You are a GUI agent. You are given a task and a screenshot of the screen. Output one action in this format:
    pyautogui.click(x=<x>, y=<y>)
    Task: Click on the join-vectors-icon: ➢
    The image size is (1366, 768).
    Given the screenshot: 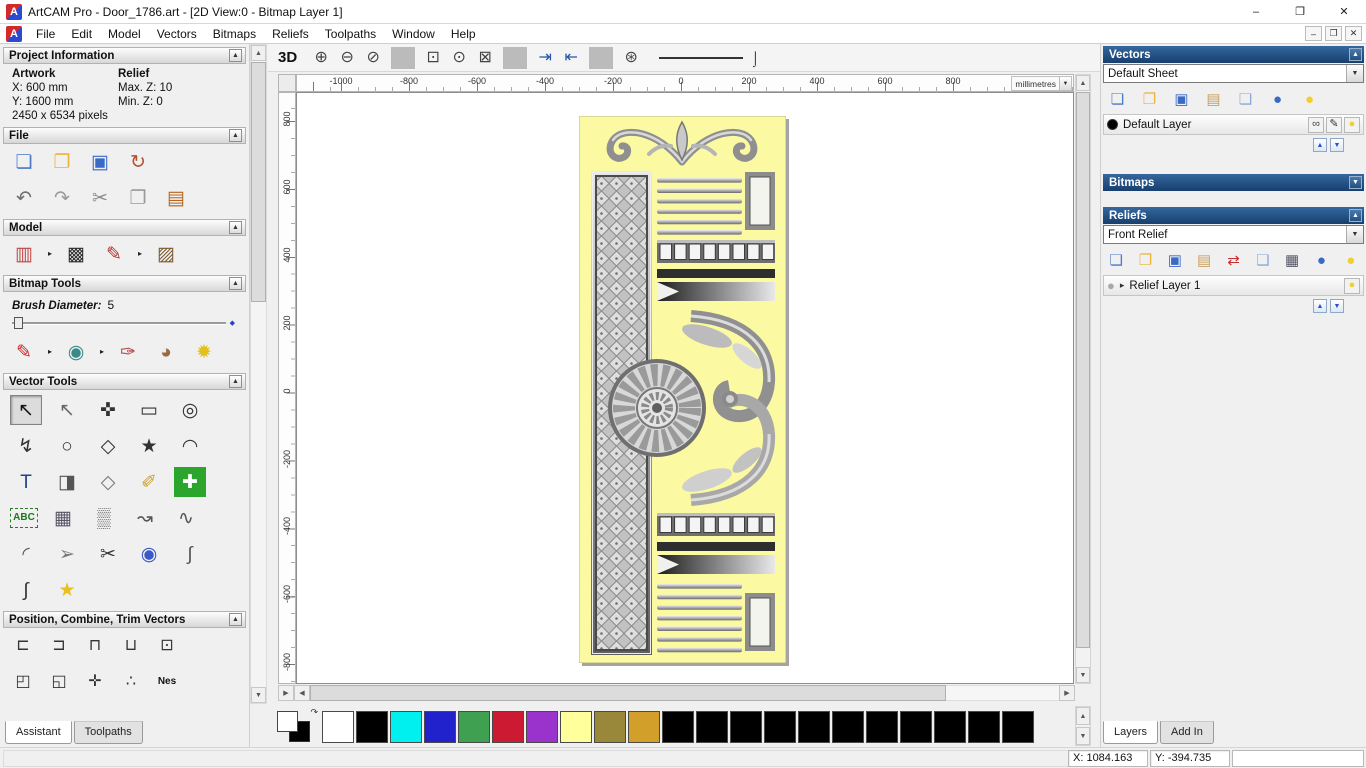 What is the action you would take?
    pyautogui.click(x=67, y=554)
    